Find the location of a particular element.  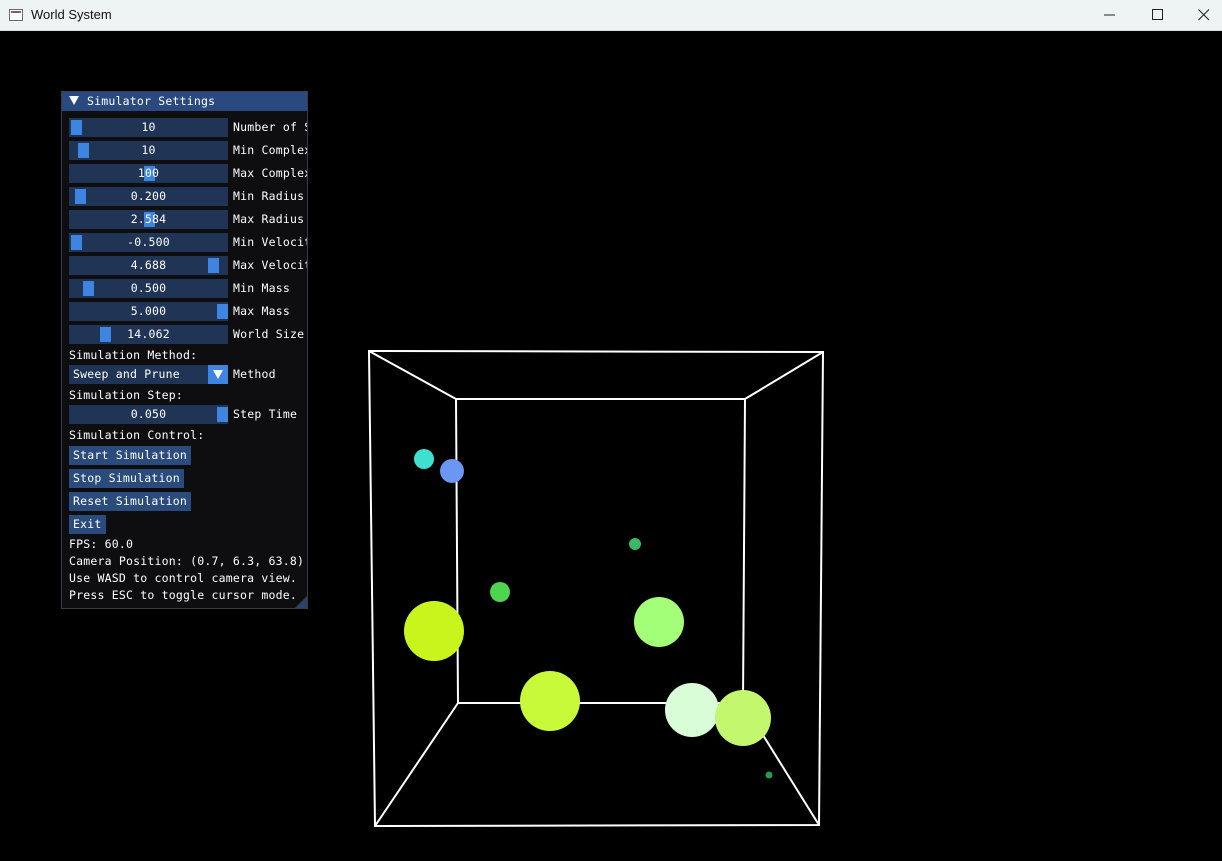

setting-slider: 2.584 is located at coordinates (148, 219).